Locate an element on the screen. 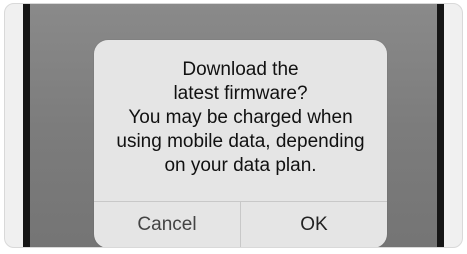  alert-actions: Cancel OK is located at coordinates (240, 224).